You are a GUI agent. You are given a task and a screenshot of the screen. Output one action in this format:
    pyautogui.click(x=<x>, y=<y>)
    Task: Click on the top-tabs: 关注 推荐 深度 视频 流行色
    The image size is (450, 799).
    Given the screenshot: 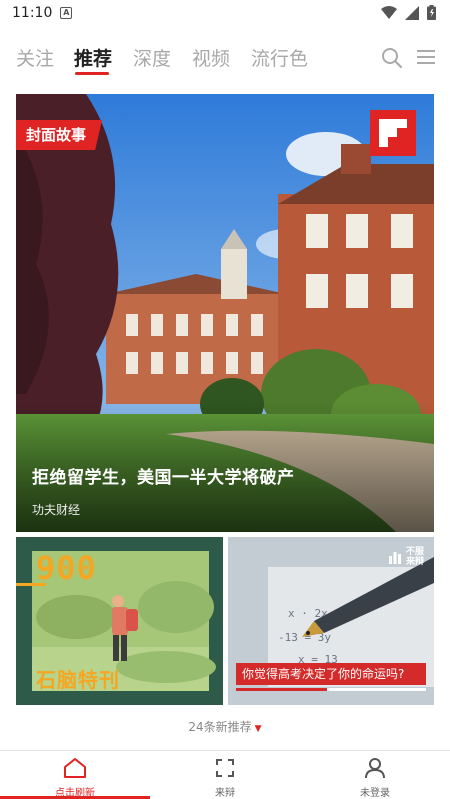 What is the action you would take?
    pyautogui.click(x=225, y=60)
    